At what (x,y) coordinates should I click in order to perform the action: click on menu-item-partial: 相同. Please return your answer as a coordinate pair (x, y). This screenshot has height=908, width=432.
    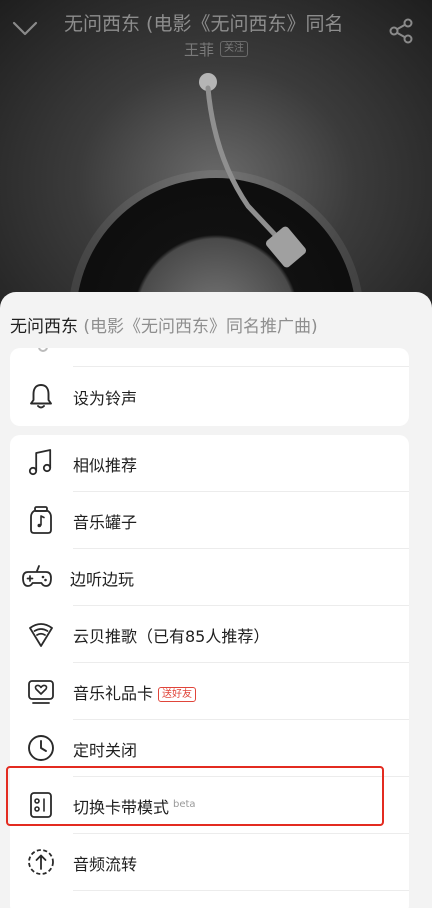
    Looking at the image, I should click on (209, 899).